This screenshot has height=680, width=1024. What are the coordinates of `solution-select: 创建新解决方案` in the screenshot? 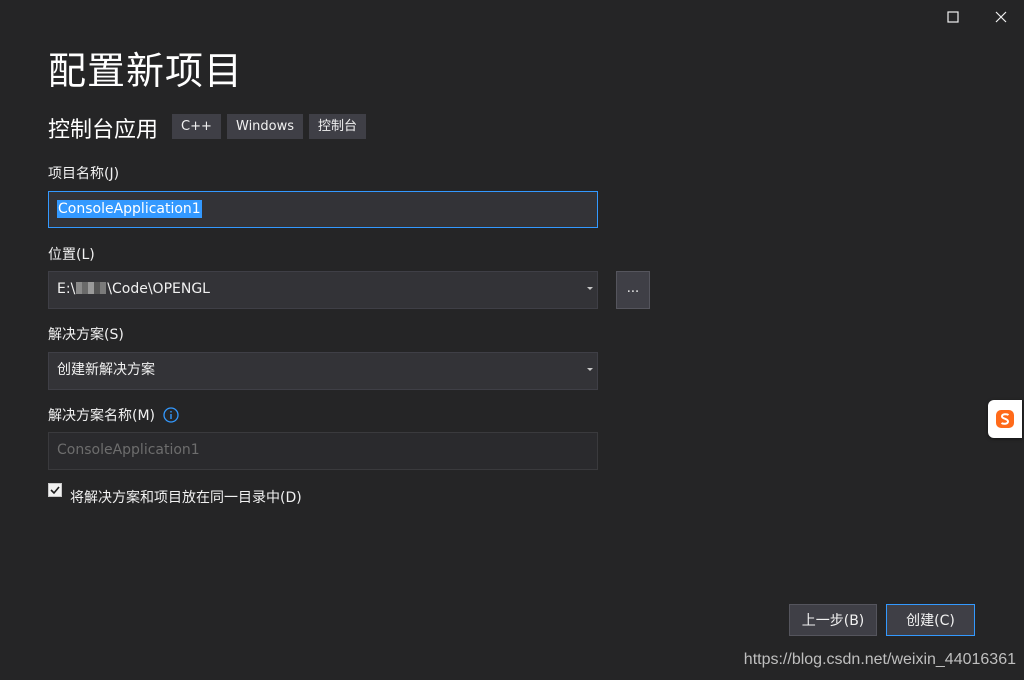 It's located at (323, 371).